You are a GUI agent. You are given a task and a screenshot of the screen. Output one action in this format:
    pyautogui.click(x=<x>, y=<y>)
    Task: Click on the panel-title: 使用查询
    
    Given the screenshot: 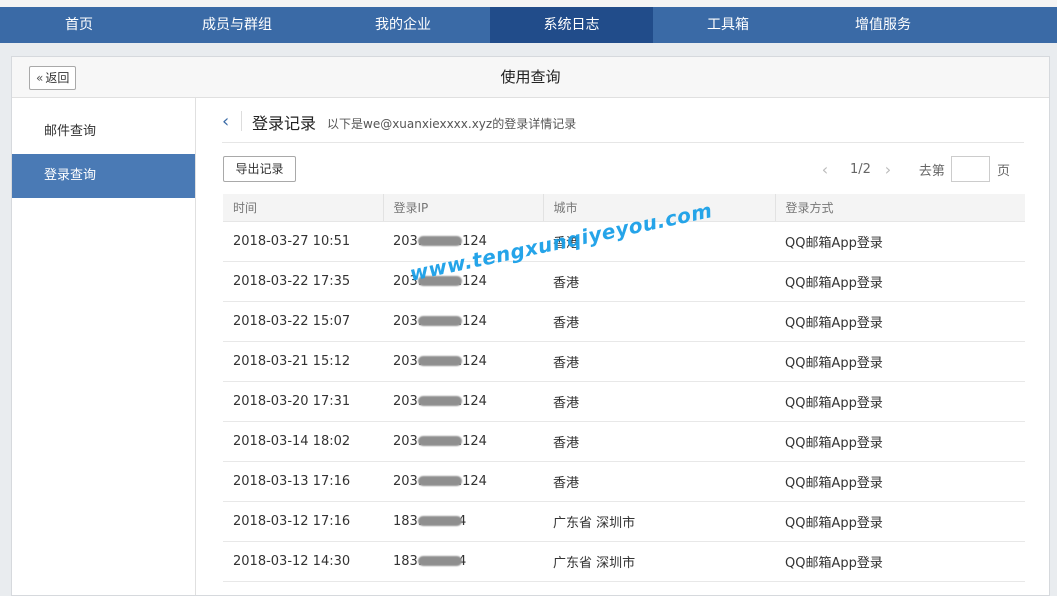 What is the action you would take?
    pyautogui.click(x=530, y=77)
    